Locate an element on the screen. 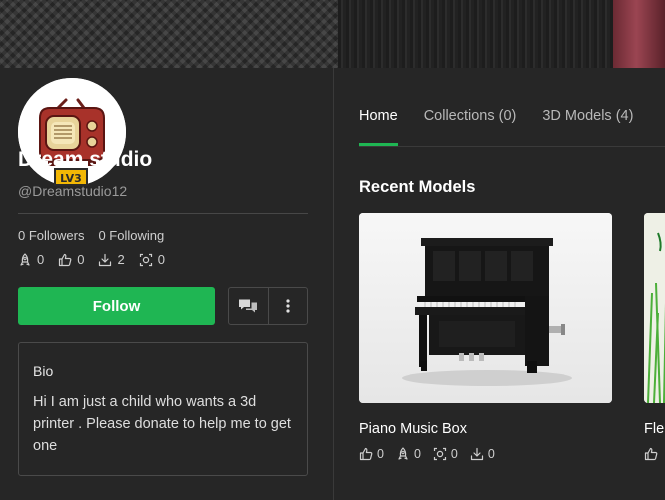  profile-tabs: Home Collections (0) 3D Models (4) is located at coordinates (509, 127).